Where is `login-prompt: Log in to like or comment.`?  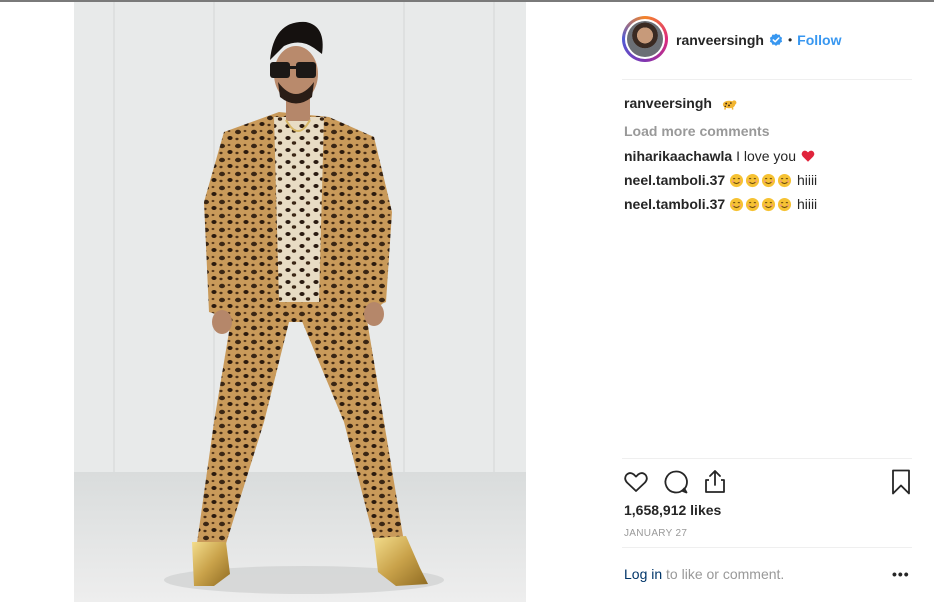
login-prompt: Log in to like or comment. is located at coordinates (704, 574).